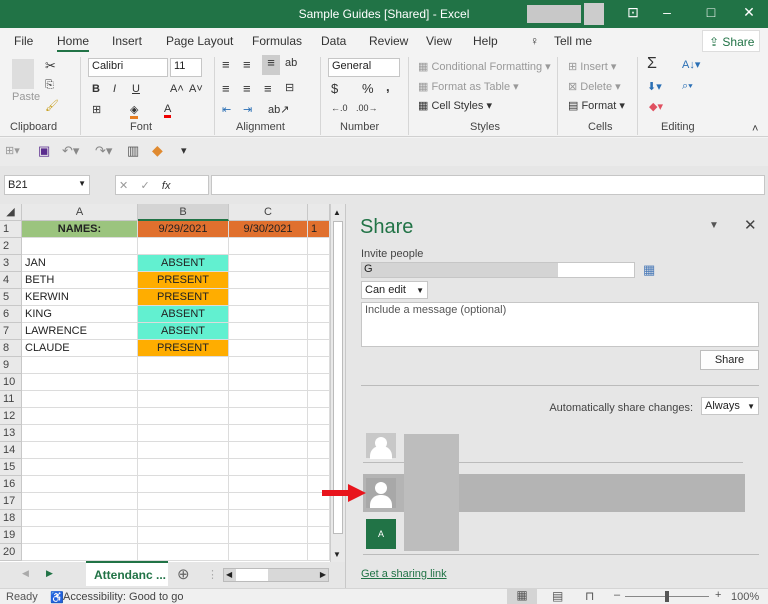 This screenshot has height=604, width=768. I want to click on zoom-out-button: –, so click(617, 595).